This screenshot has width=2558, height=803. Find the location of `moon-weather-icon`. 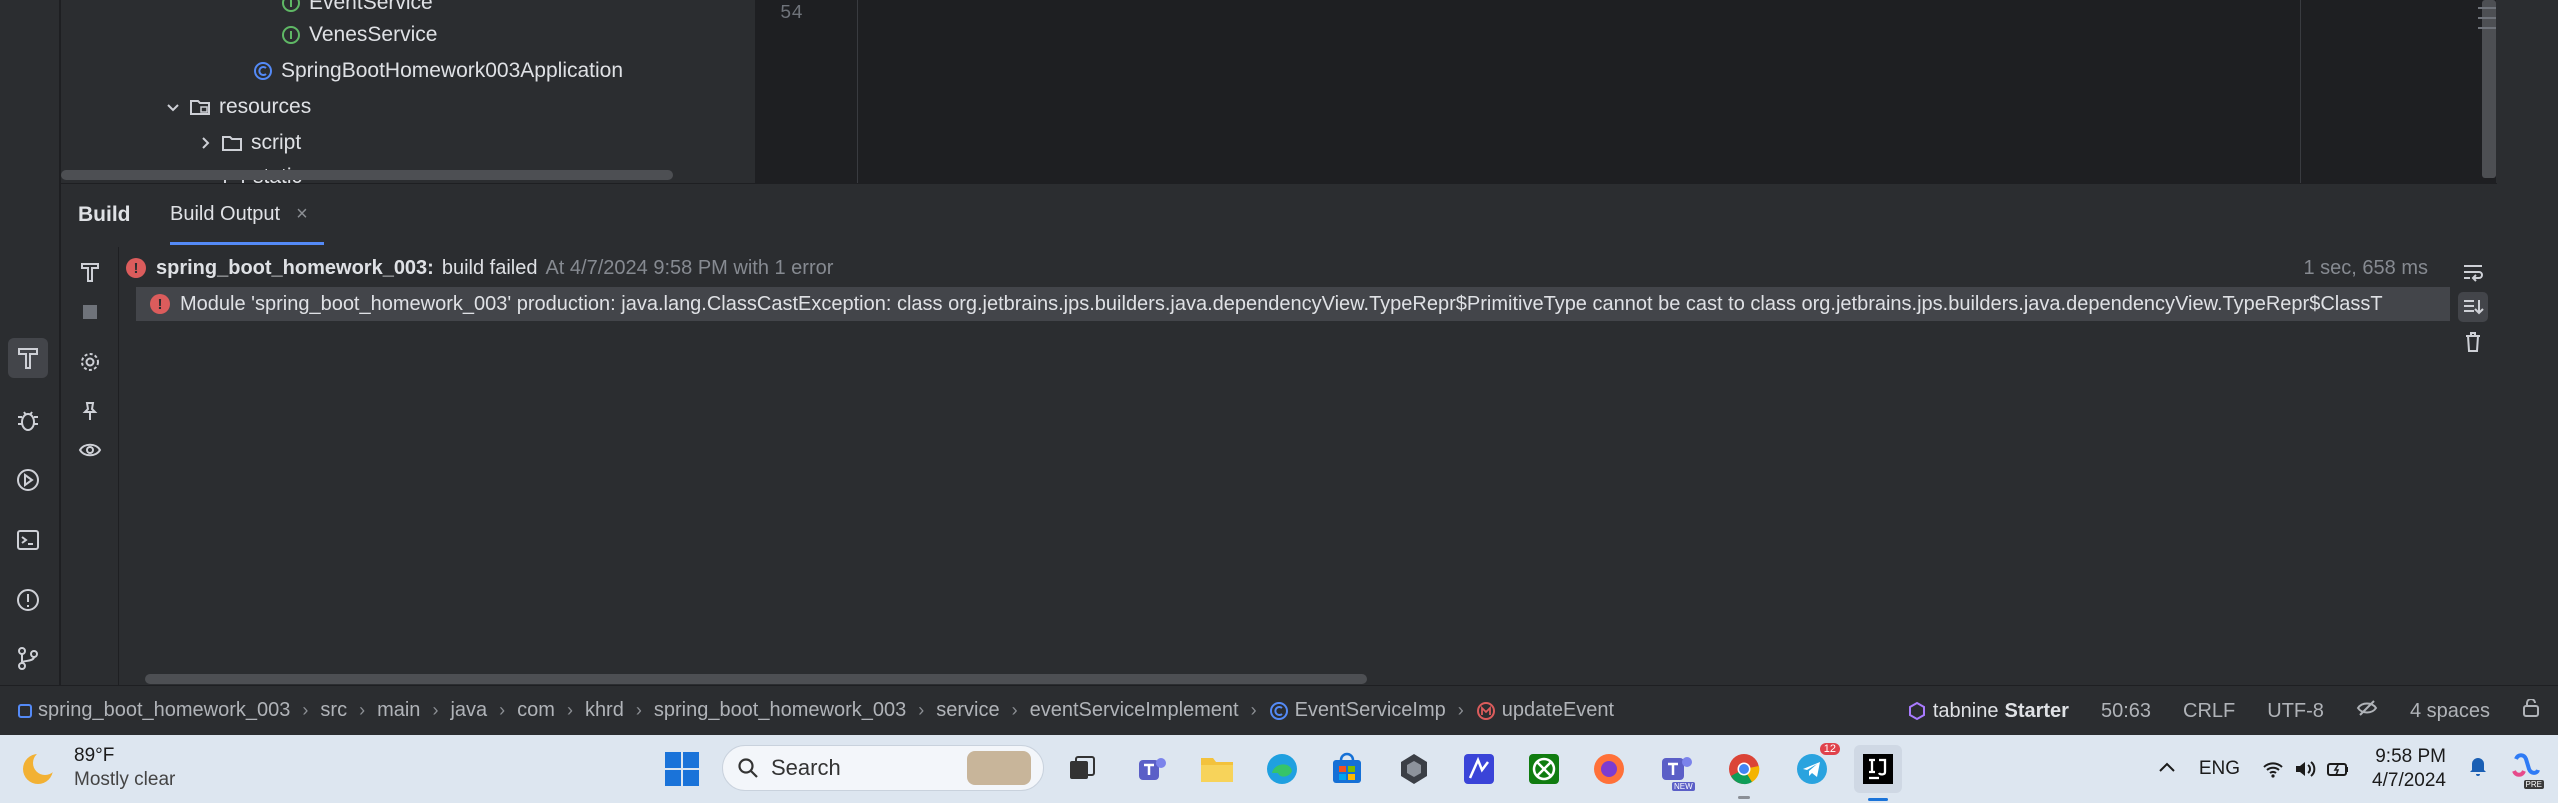

moon-weather-icon is located at coordinates (40, 767).